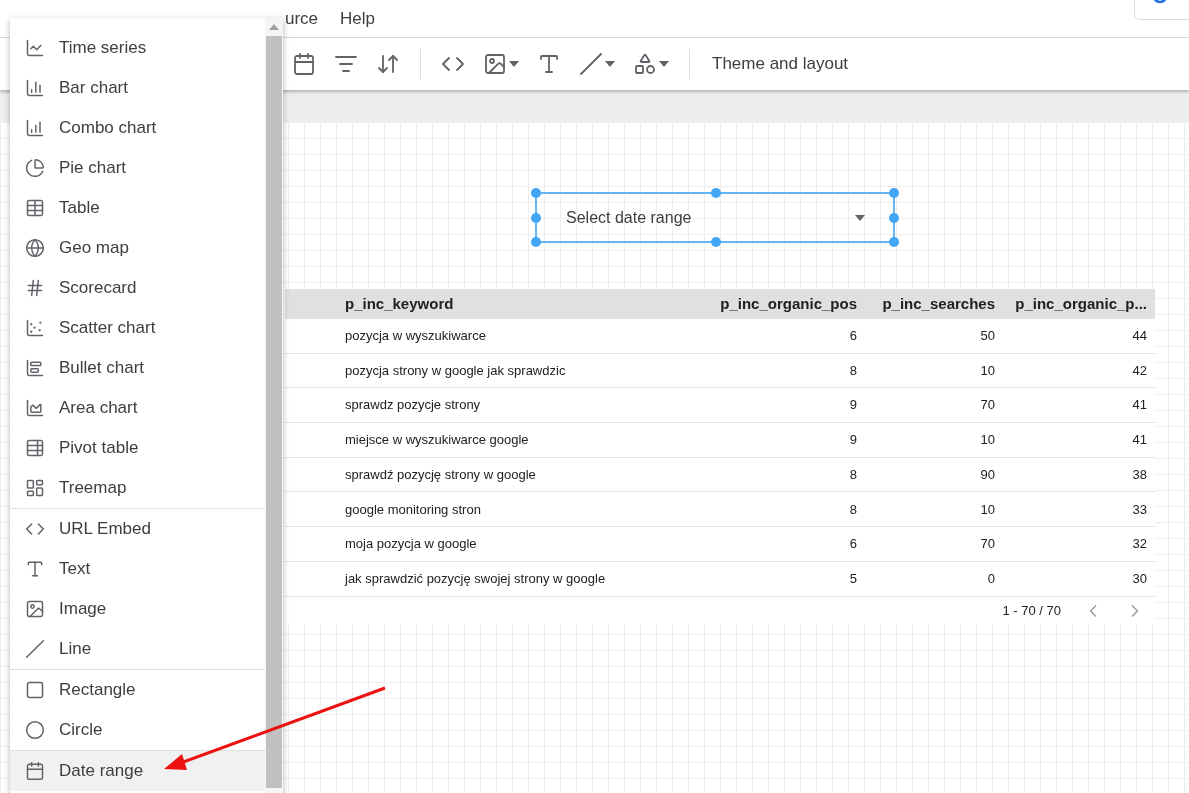  What do you see at coordinates (137, 288) in the screenshot?
I see `menu-item: Scorecard` at bounding box center [137, 288].